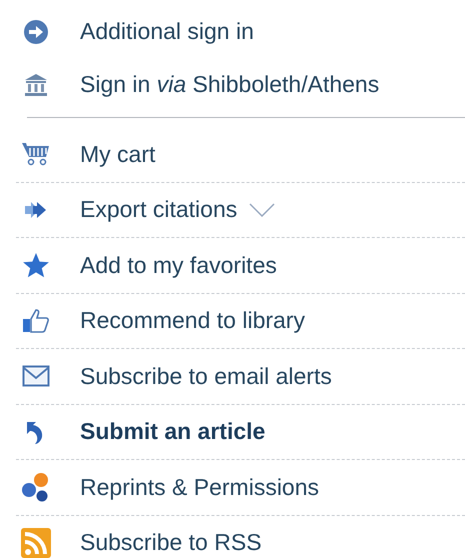 This screenshot has width=465, height=558. I want to click on link-text: Add to my favorites, so click(178, 265).